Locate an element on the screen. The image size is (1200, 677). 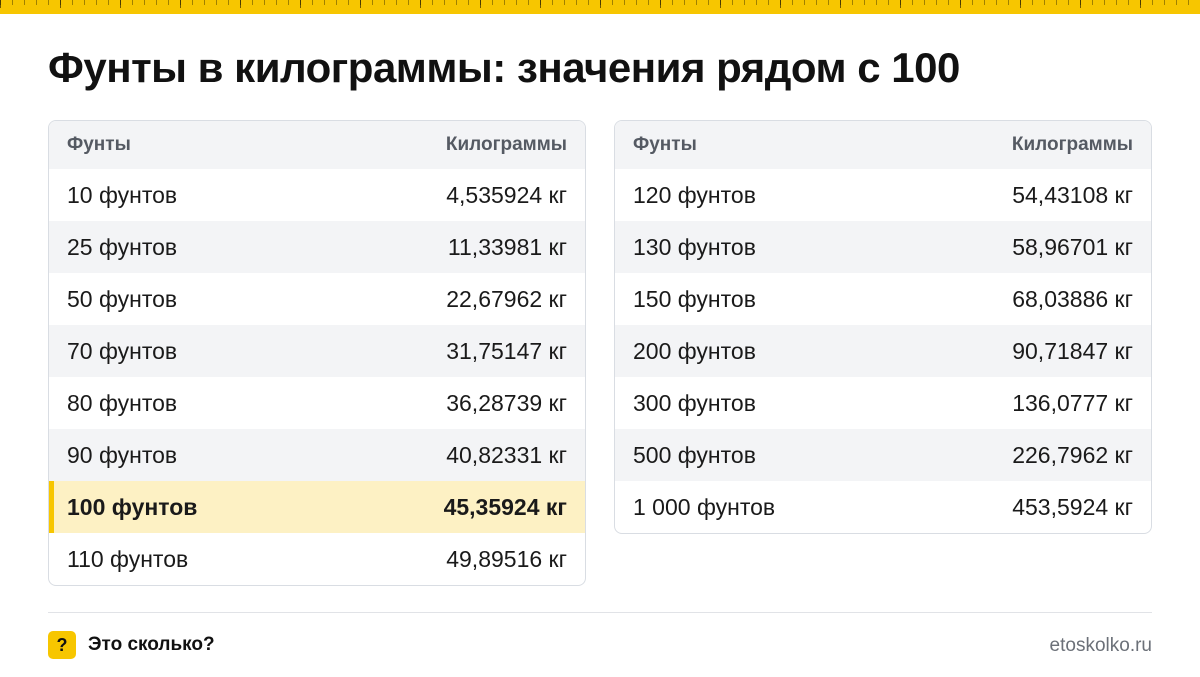
pounds-cell: 25 фунтов is located at coordinates (122, 246).